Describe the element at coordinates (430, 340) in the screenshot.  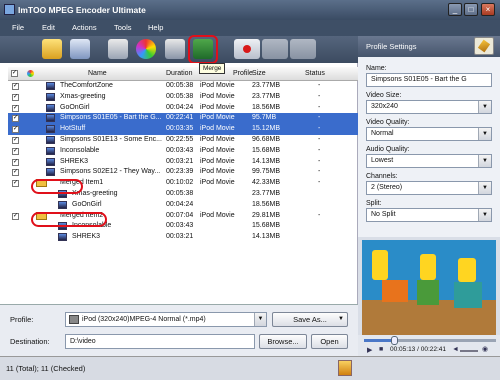
I see `seek-track` at that location.